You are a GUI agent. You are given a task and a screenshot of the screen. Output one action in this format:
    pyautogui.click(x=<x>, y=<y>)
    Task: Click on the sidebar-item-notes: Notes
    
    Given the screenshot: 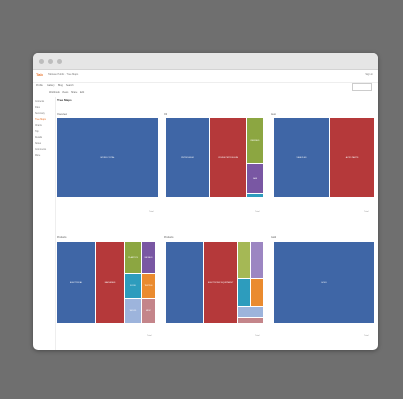 What is the action you would take?
    pyautogui.click(x=38, y=144)
    